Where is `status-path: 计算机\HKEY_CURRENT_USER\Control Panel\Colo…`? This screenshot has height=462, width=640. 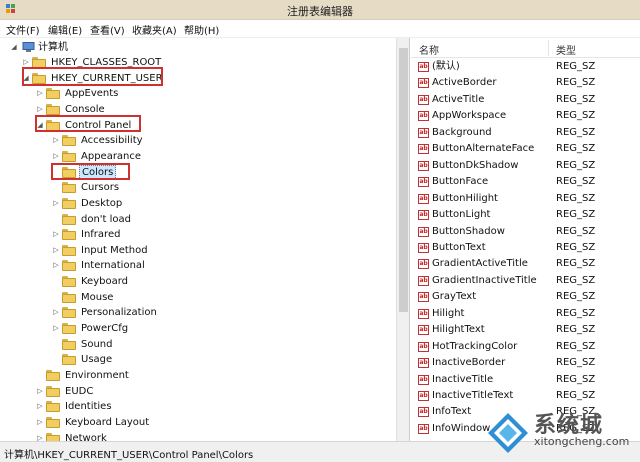 status-path: 计算机\HKEY_CURRENT_USER\Control Panel\Colo… is located at coordinates (129, 455).